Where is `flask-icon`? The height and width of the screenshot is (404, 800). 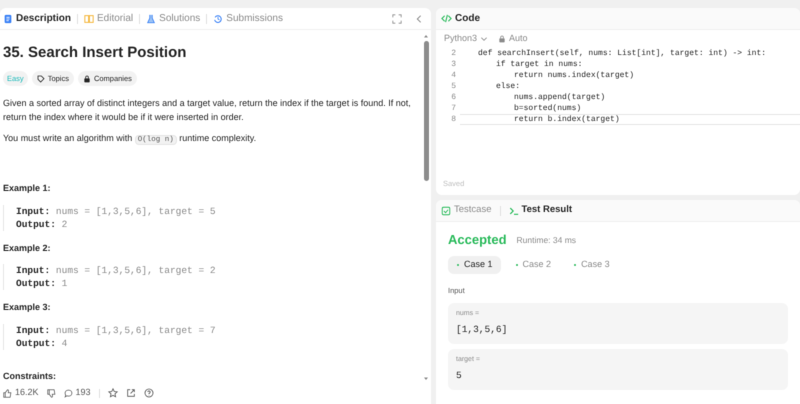
flask-icon is located at coordinates (151, 19).